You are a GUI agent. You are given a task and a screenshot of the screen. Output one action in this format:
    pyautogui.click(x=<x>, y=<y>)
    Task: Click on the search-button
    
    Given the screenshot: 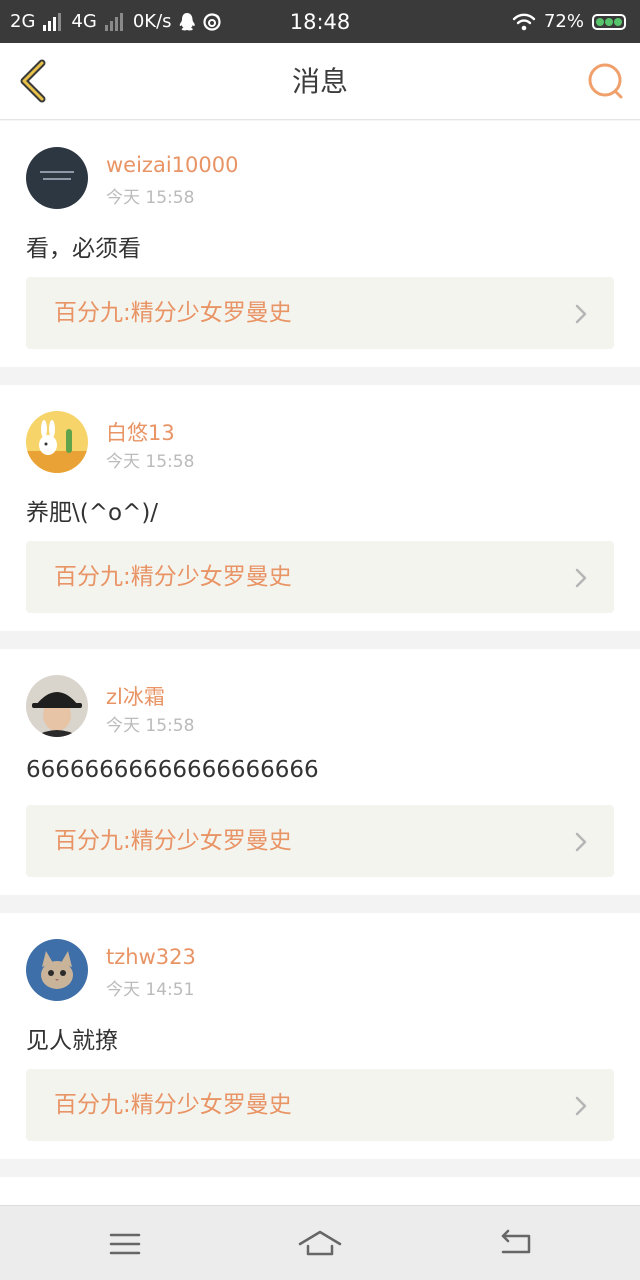 What is the action you would take?
    pyautogui.click(x=606, y=81)
    